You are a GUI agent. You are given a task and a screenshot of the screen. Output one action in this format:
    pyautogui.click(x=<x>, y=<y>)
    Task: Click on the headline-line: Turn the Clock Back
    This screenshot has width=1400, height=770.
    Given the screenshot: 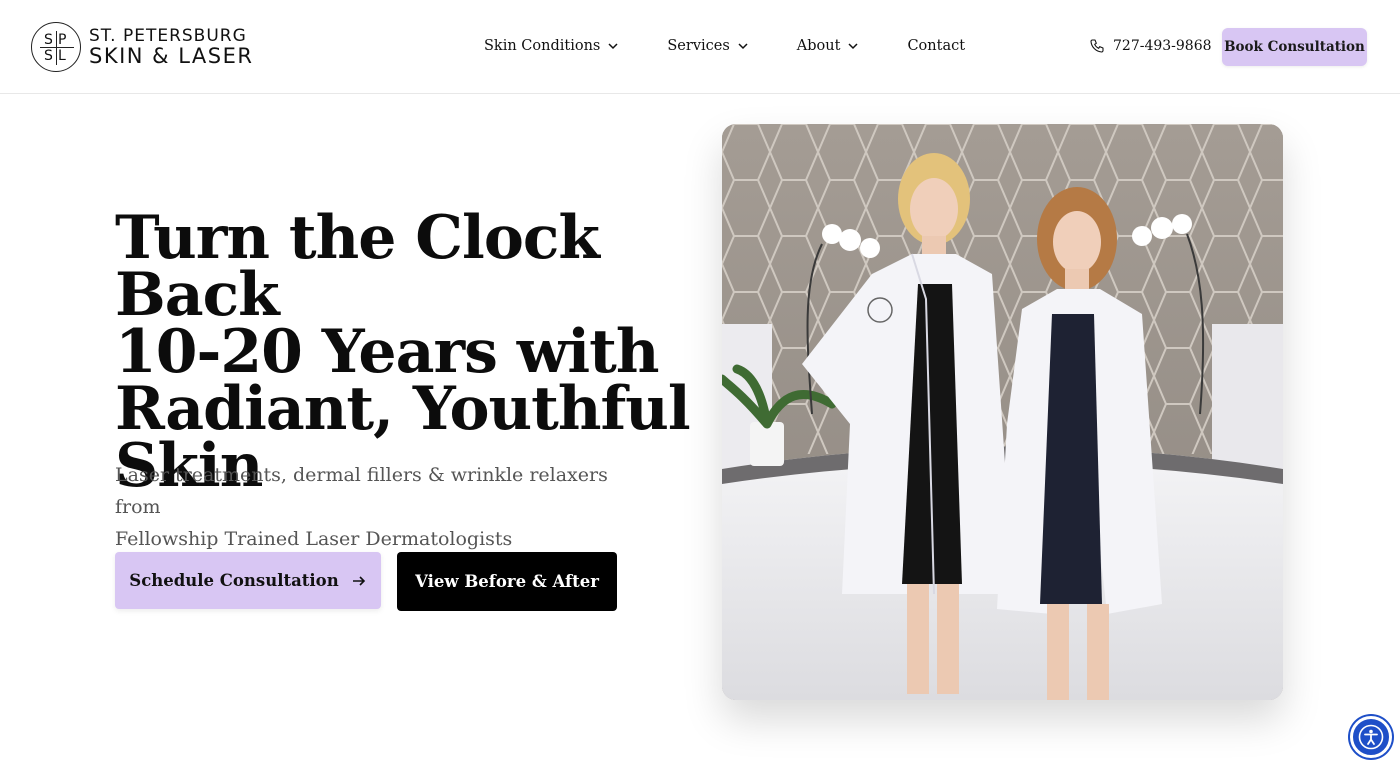 What is the action you would take?
    pyautogui.click(x=357, y=266)
    